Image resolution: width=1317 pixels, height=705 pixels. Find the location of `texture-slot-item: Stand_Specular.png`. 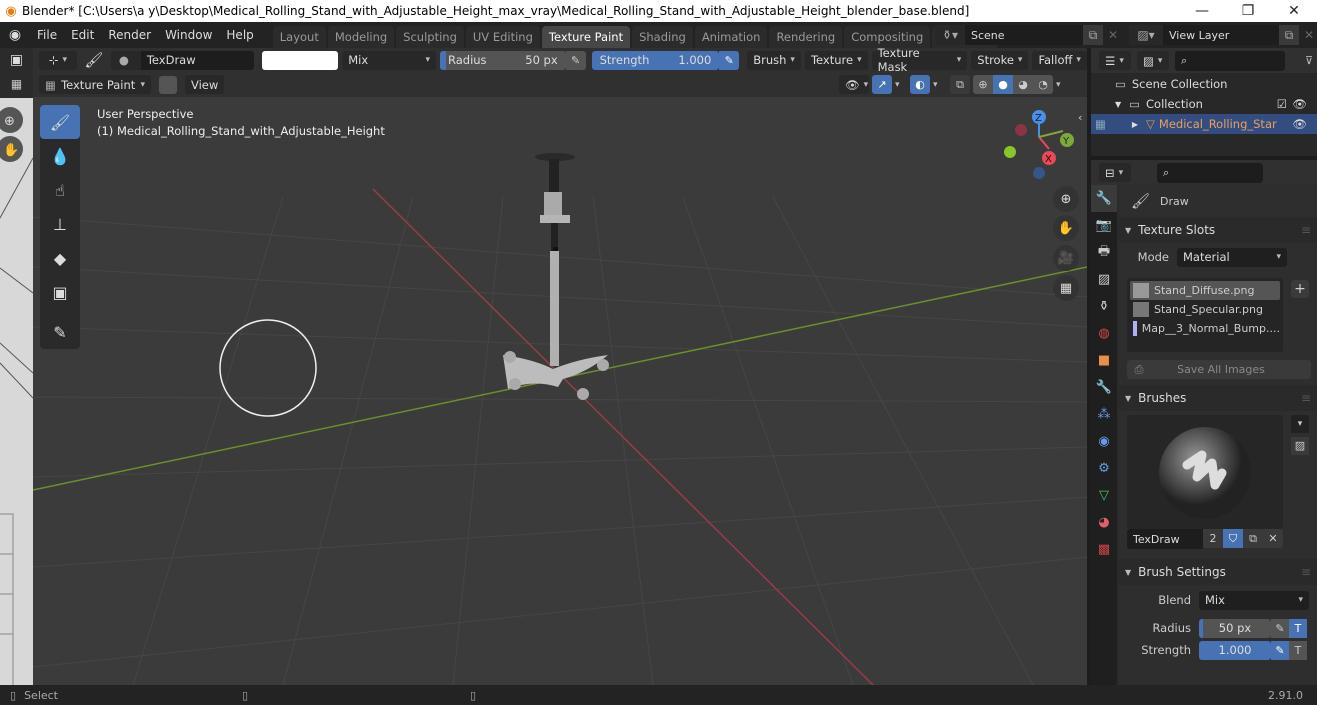

texture-slot-item: Stand_Specular.png is located at coordinates (1205, 309).